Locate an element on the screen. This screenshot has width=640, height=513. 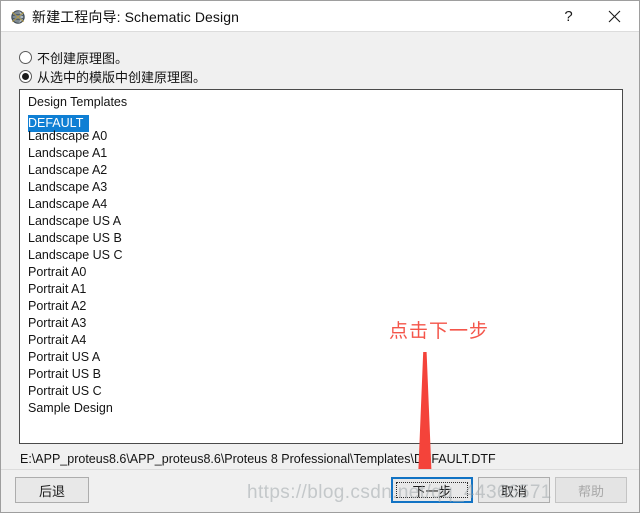
annotation-text: 点击下一步 is located at coordinates (439, 331).